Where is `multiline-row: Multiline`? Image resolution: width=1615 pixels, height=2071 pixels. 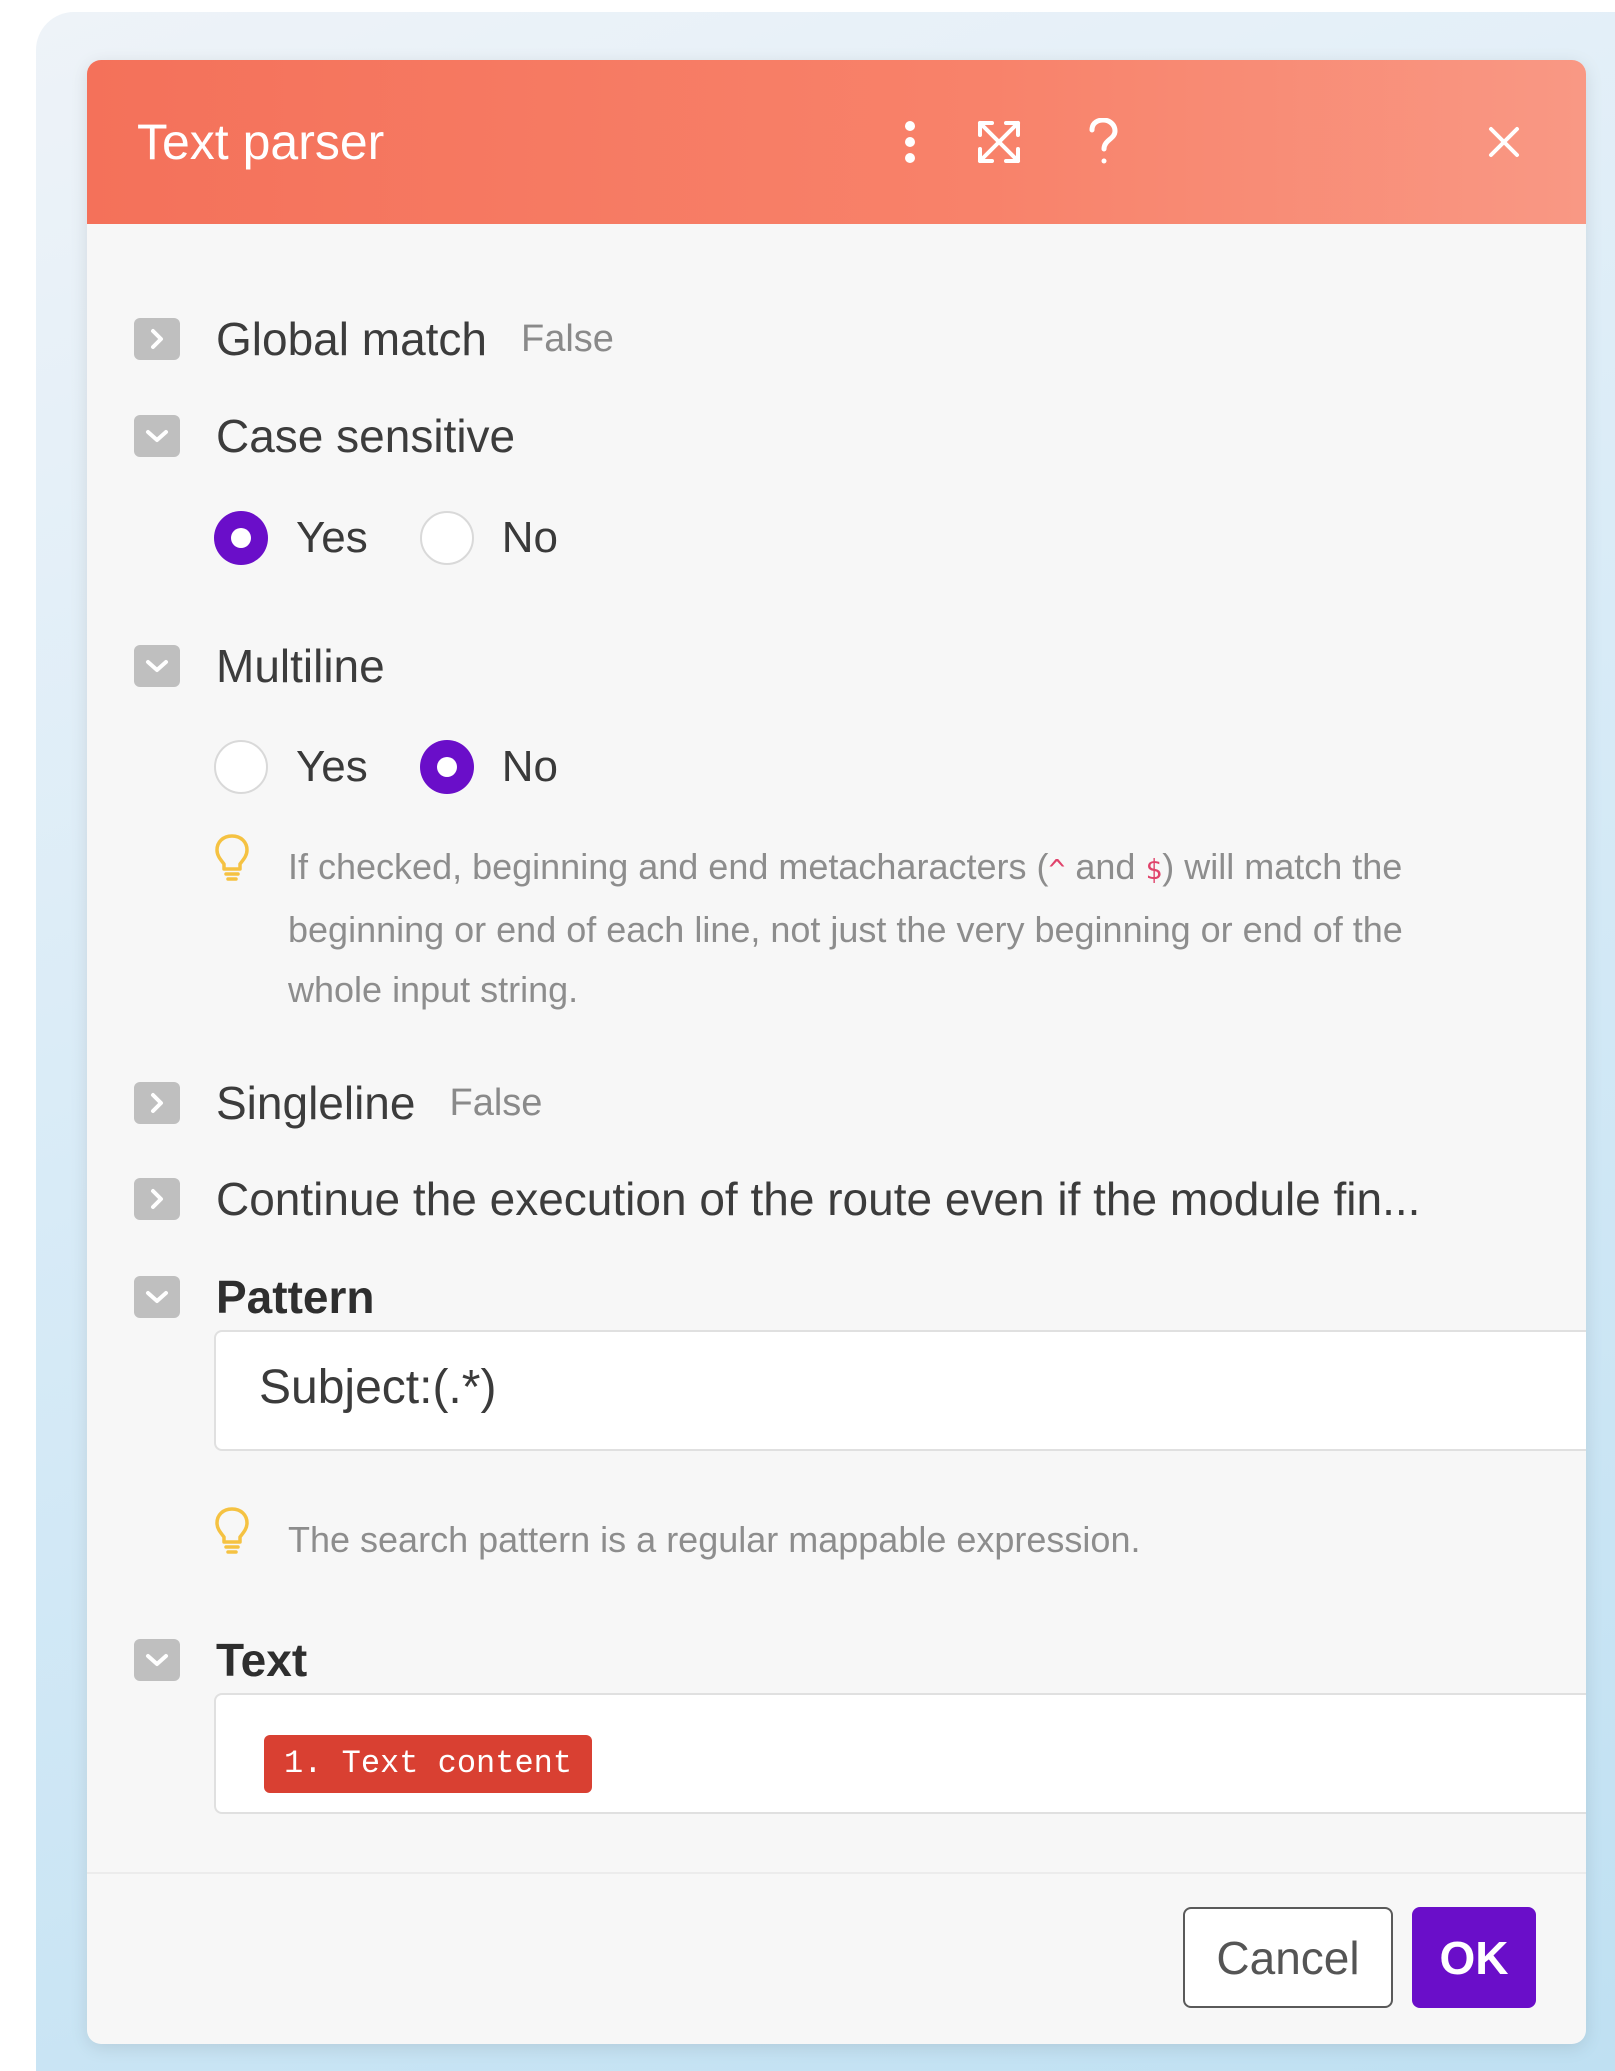
multiline-row: Multiline is located at coordinates (259, 666).